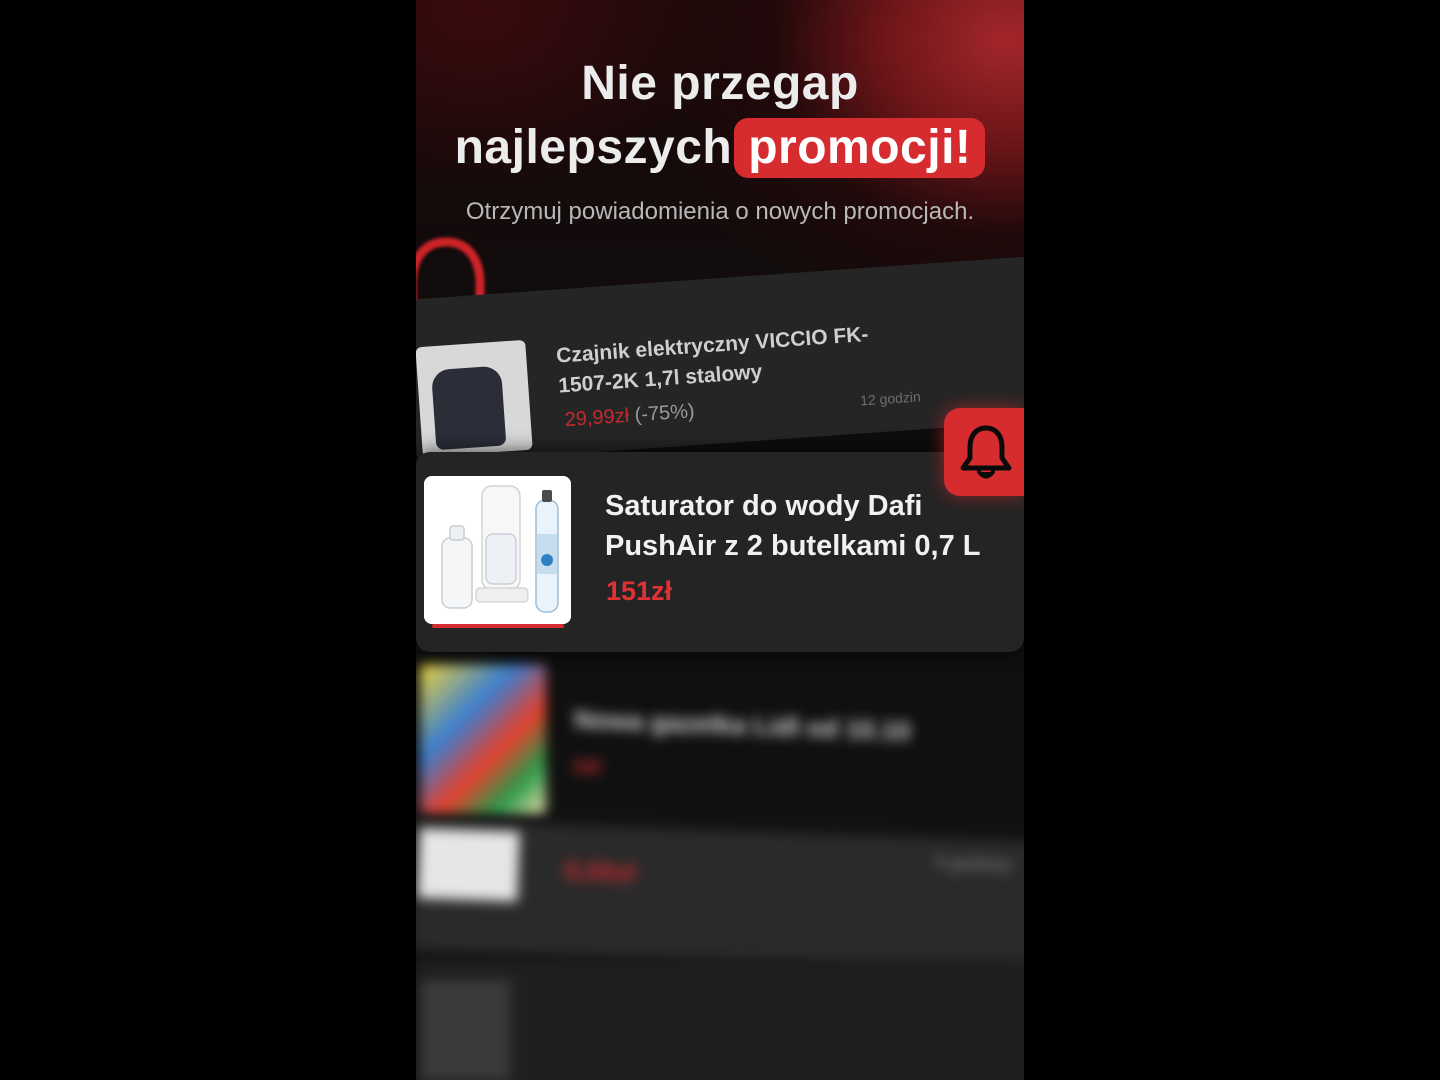 The width and height of the screenshot is (1440, 1080). Describe the element at coordinates (639, 591) in the screenshot. I see `card-price: 151zł` at that location.